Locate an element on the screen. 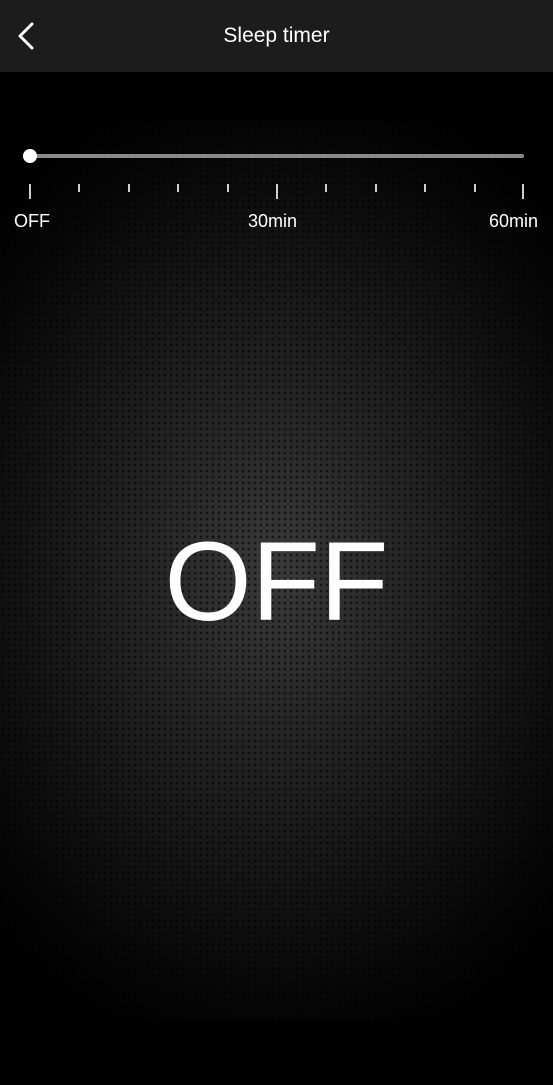 The image size is (553, 1085). slider-track is located at coordinates (277, 156).